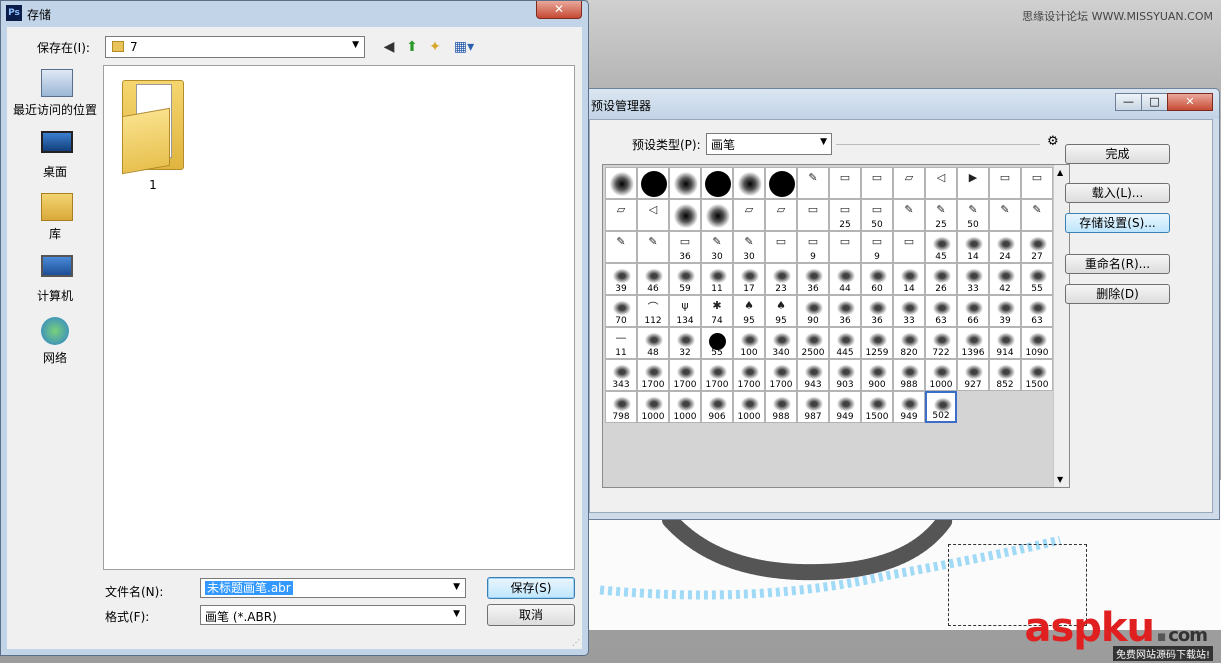 Image resolution: width=1221 pixels, height=663 pixels. I want to click on brush-preset: 1396, so click(973, 343).